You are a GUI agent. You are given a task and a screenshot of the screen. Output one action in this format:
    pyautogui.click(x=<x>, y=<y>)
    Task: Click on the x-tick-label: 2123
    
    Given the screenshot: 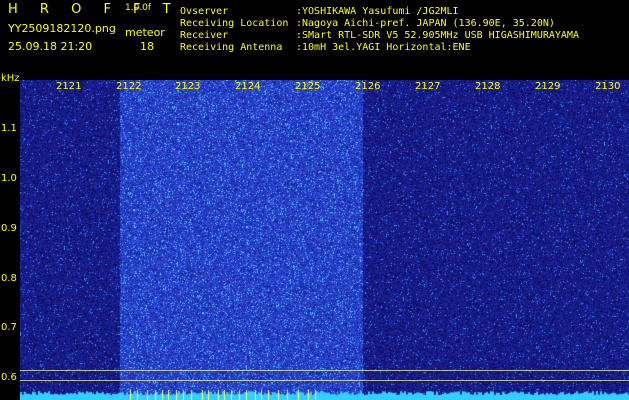 What is the action you would take?
    pyautogui.click(x=188, y=86)
    